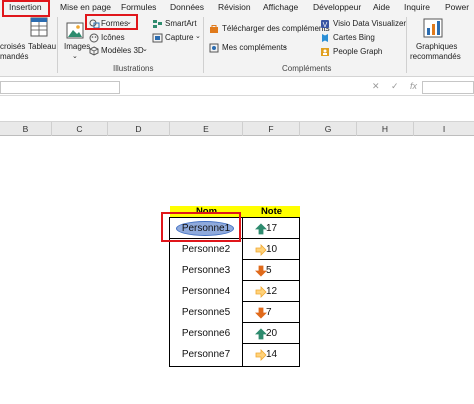 The width and height of the screenshot is (474, 404). What do you see at coordinates (206, 312) in the screenshot?
I see `table-cell-name: Personne5` at bounding box center [206, 312].